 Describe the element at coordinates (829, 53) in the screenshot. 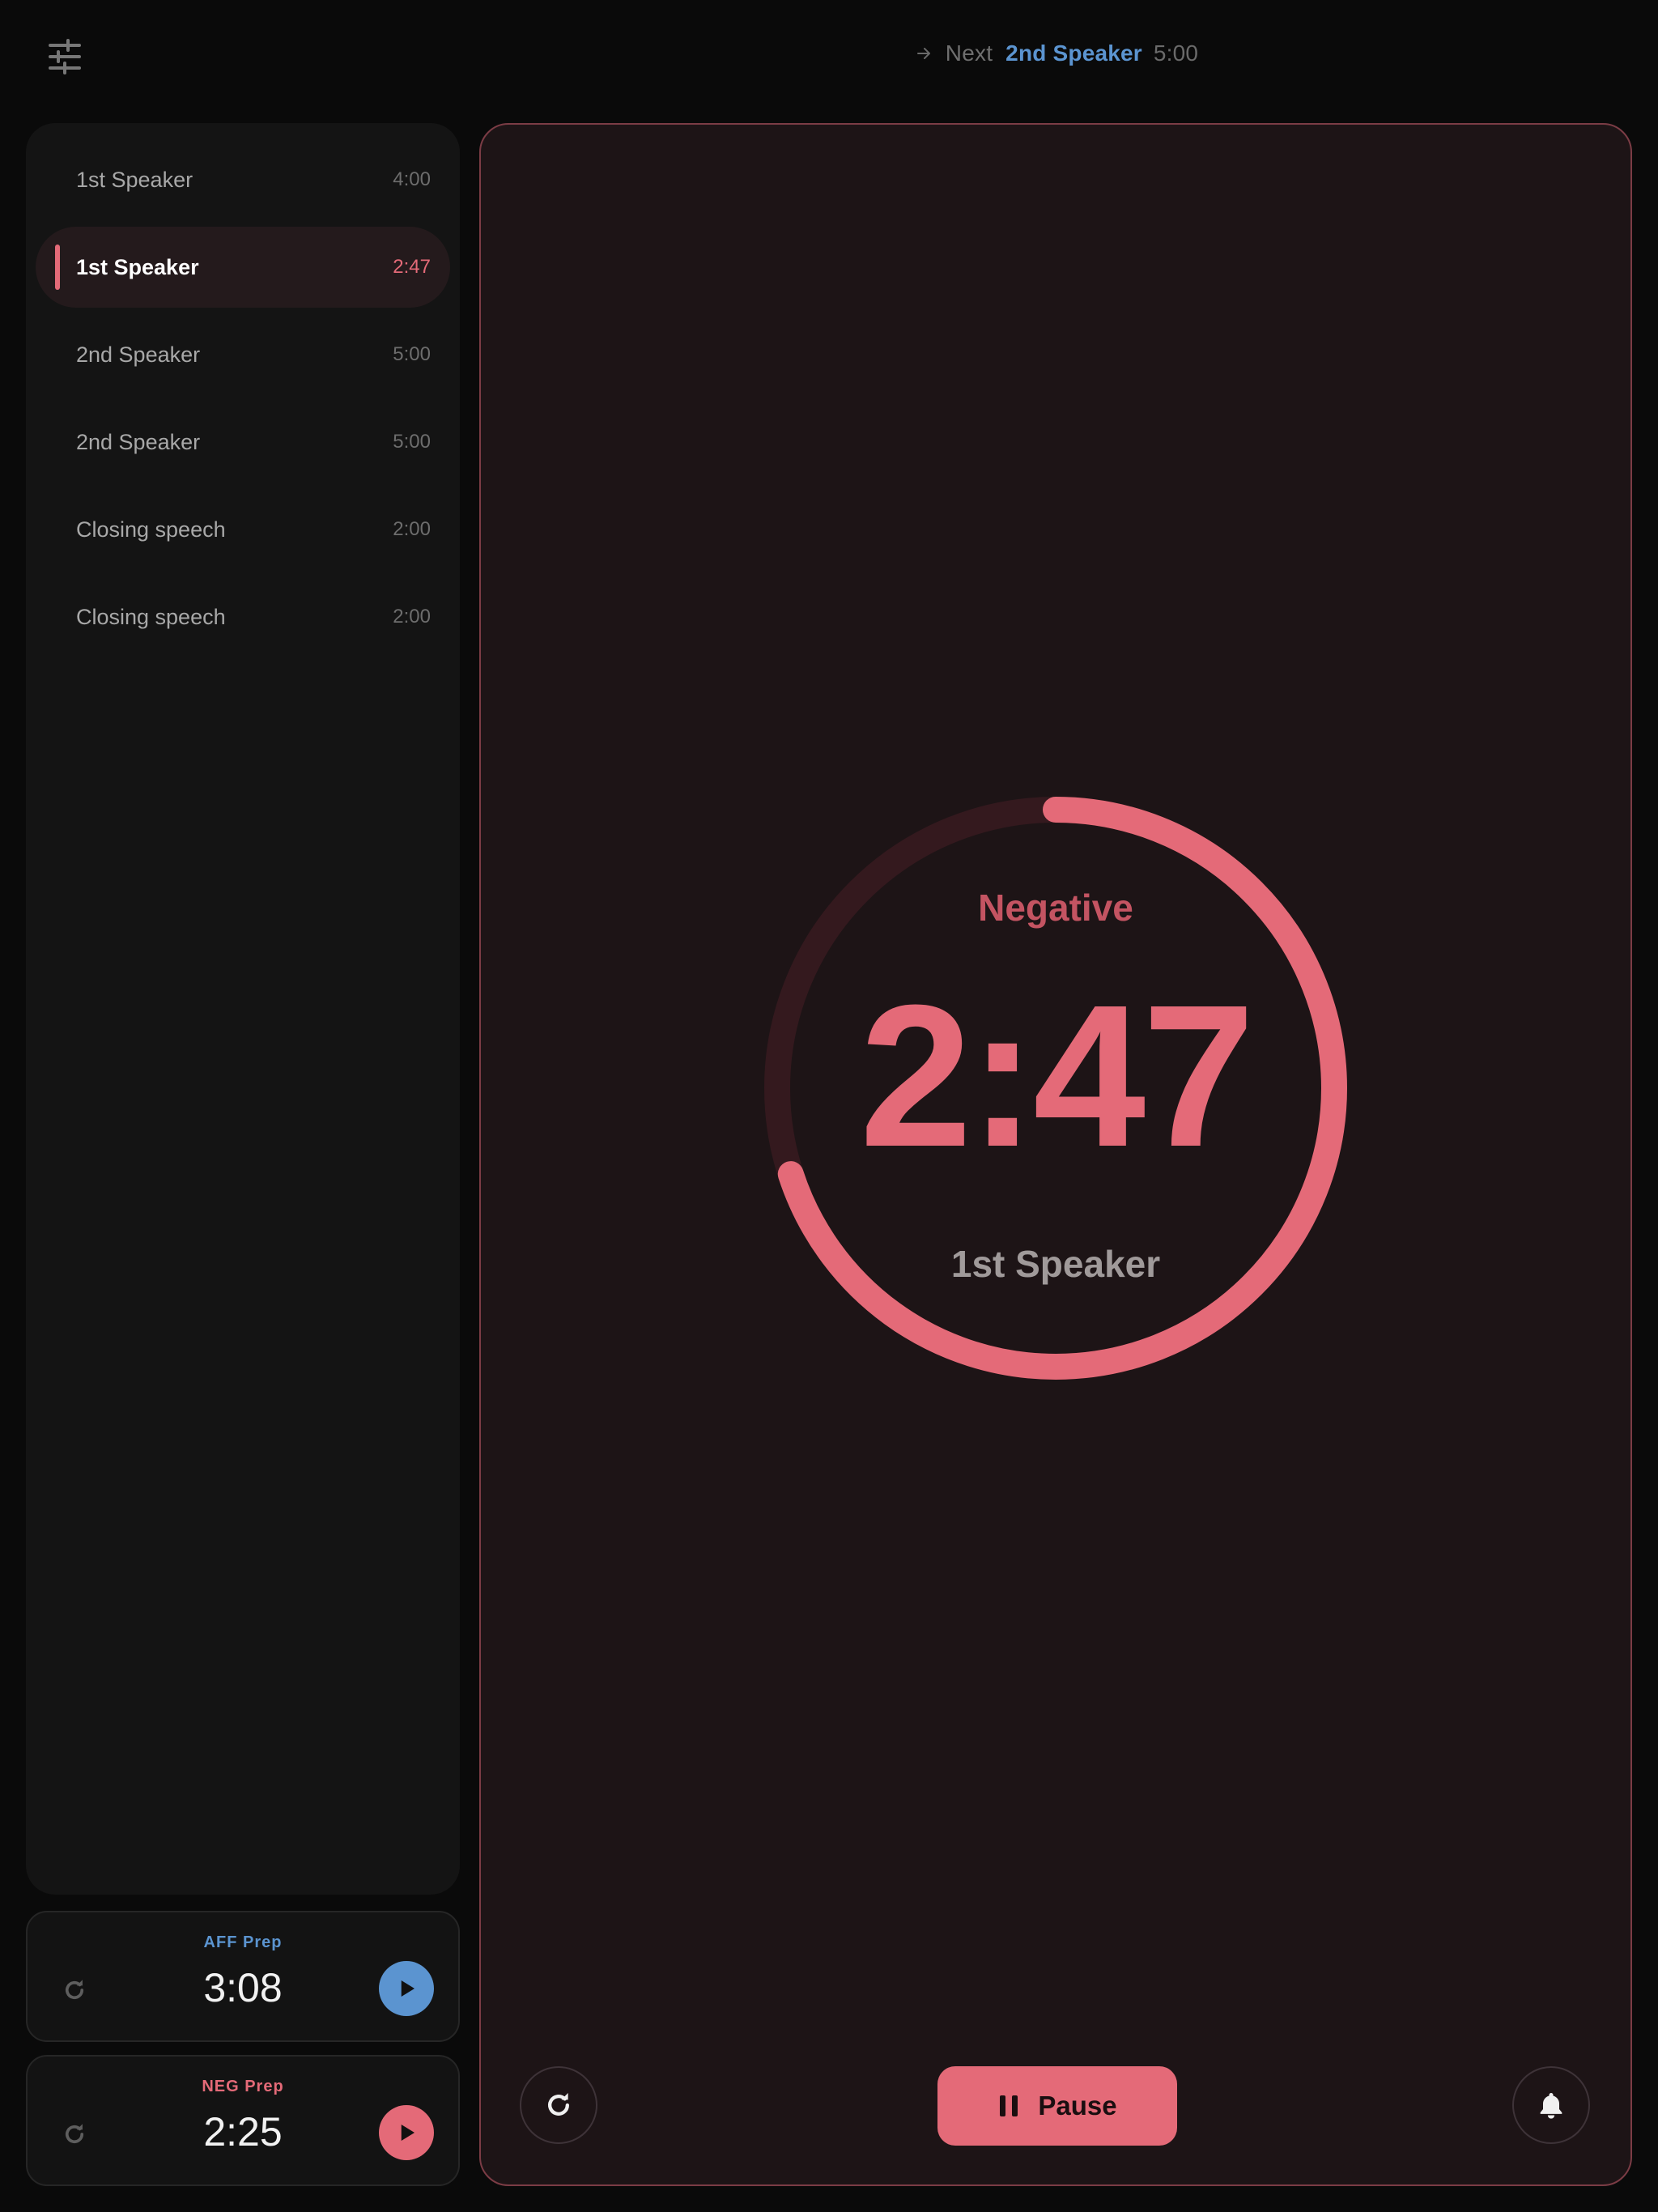

I see `next-speech-indicator: Next 2nd Speaker 5:00` at that location.